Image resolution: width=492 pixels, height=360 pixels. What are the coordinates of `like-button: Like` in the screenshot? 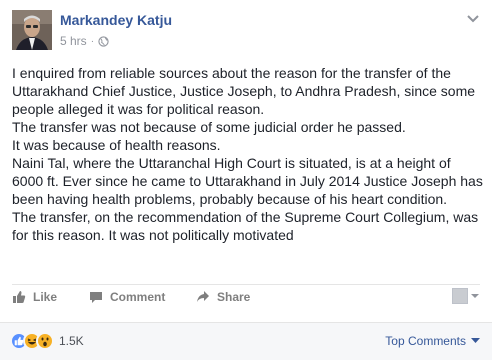 It's located at (34, 297).